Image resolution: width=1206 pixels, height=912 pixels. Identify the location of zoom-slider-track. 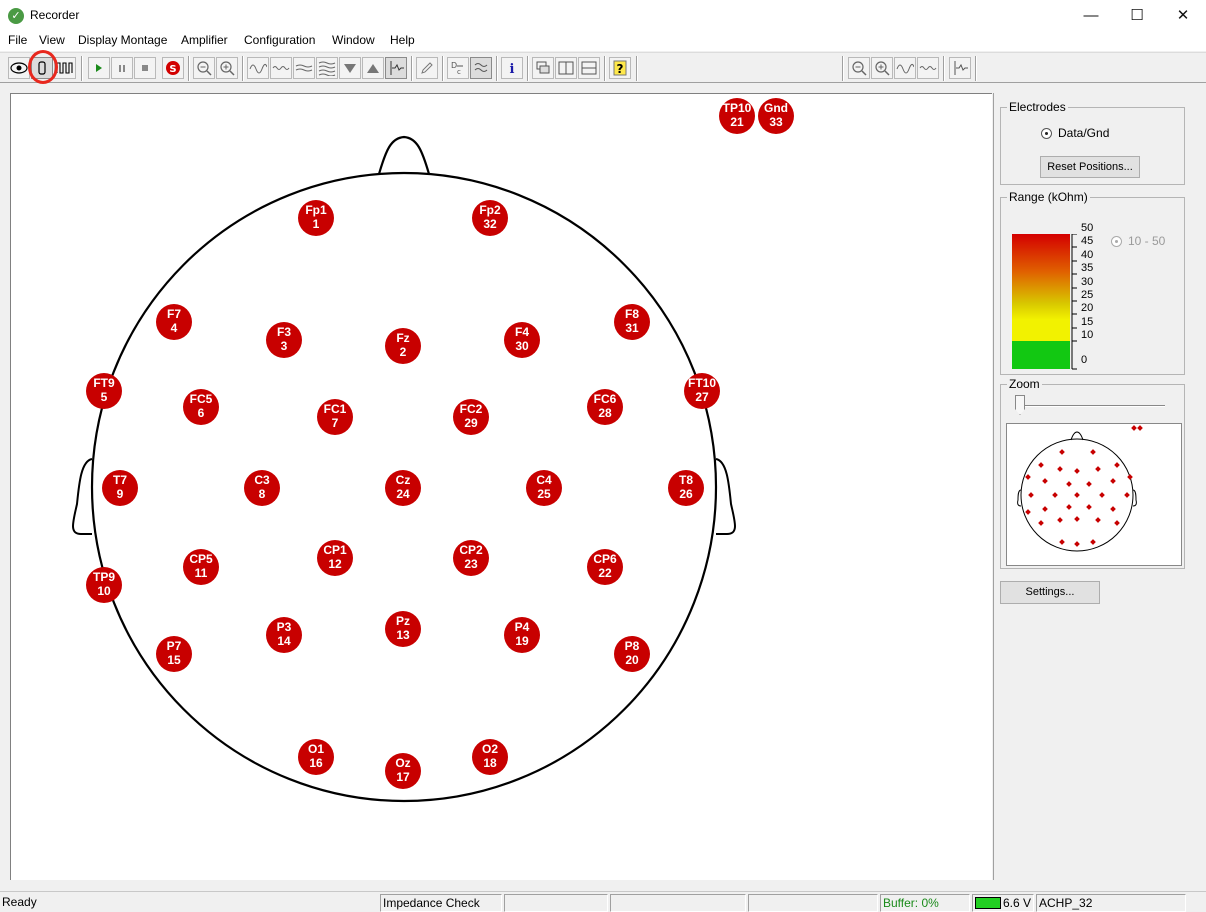
(1092, 406).